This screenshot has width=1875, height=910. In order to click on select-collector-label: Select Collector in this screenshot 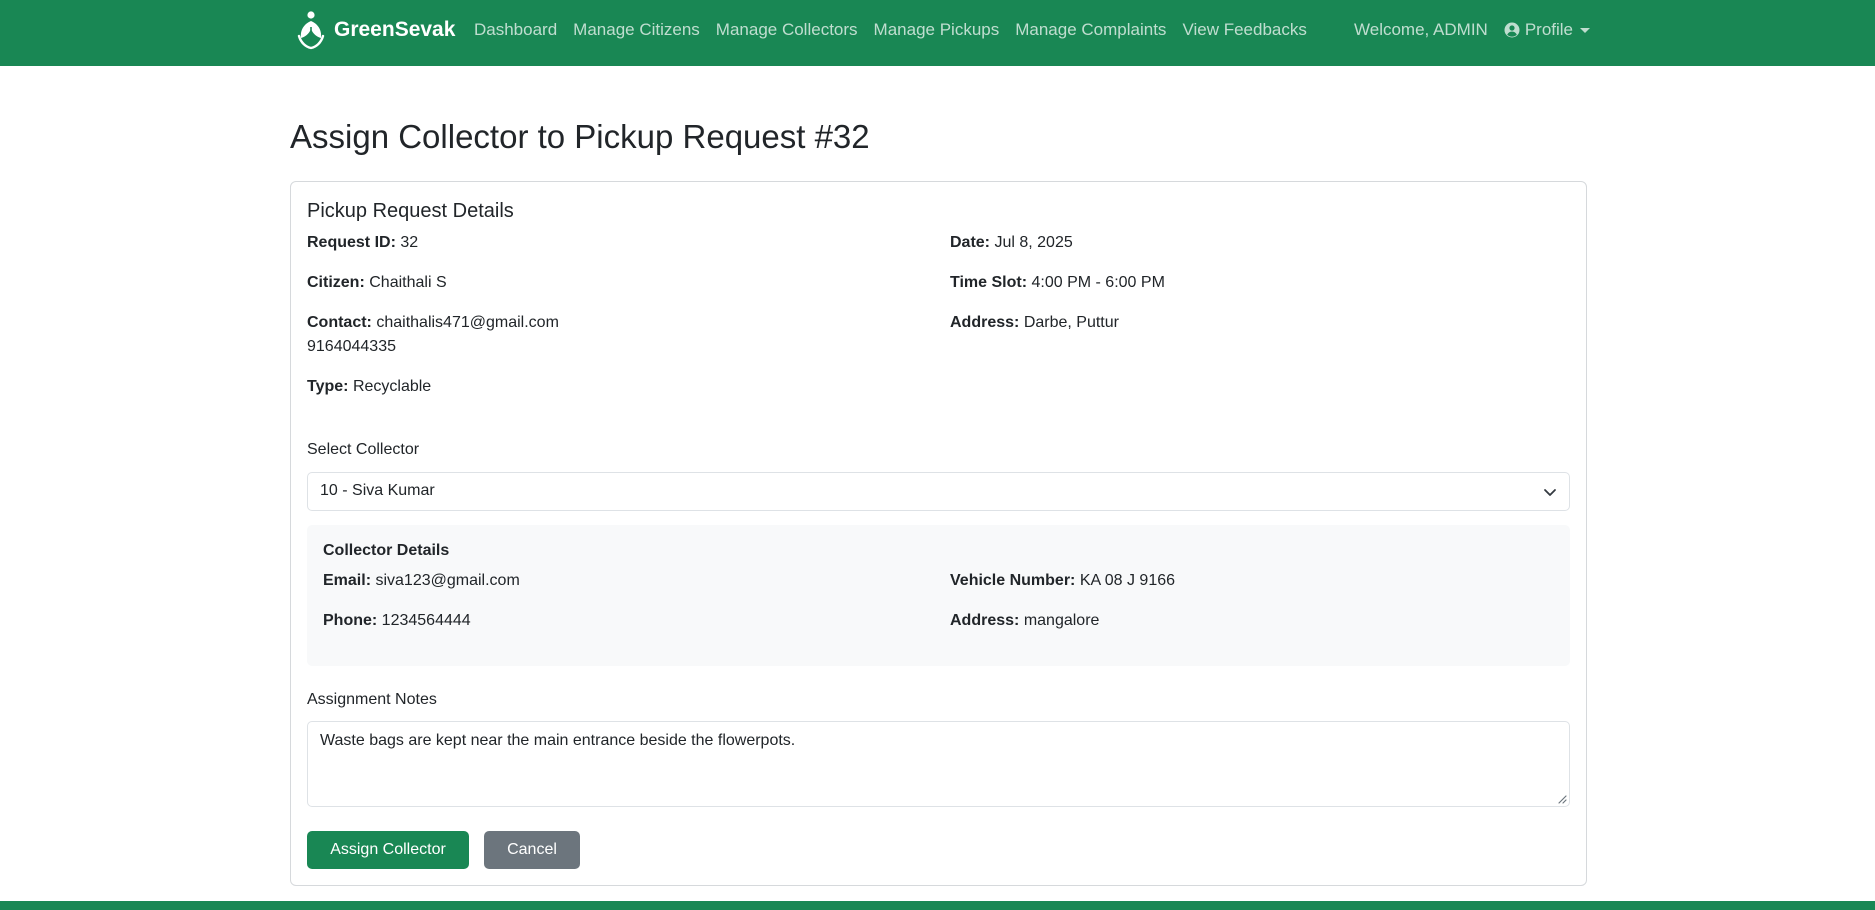, I will do `click(363, 449)`.